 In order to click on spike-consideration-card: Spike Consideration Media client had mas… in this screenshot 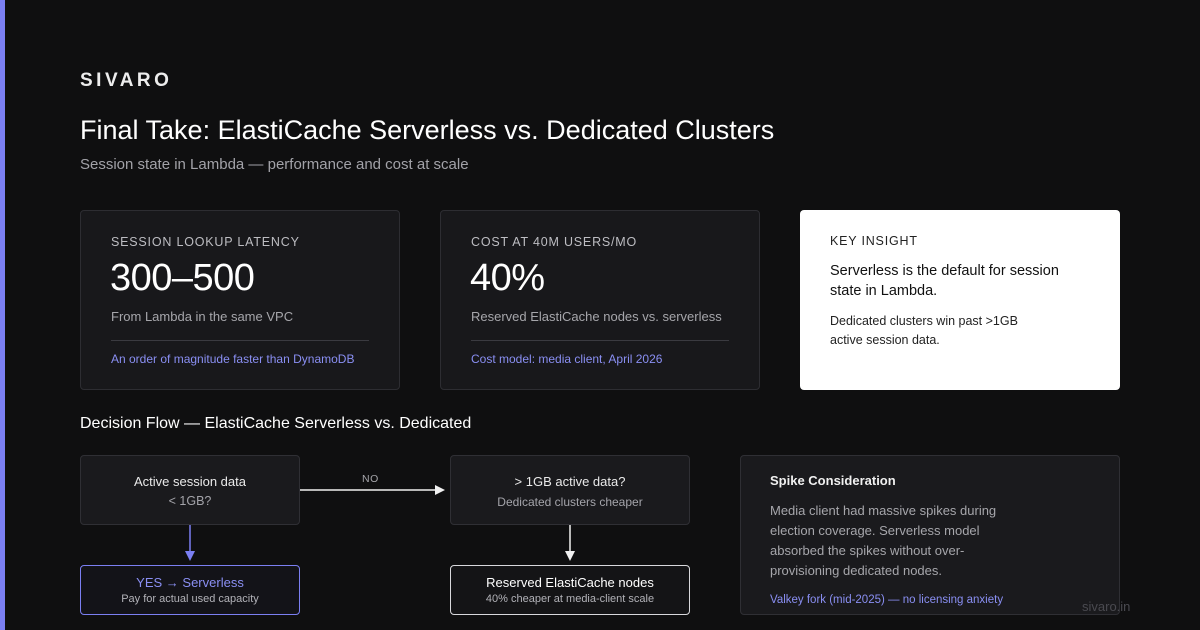, I will do `click(930, 535)`.